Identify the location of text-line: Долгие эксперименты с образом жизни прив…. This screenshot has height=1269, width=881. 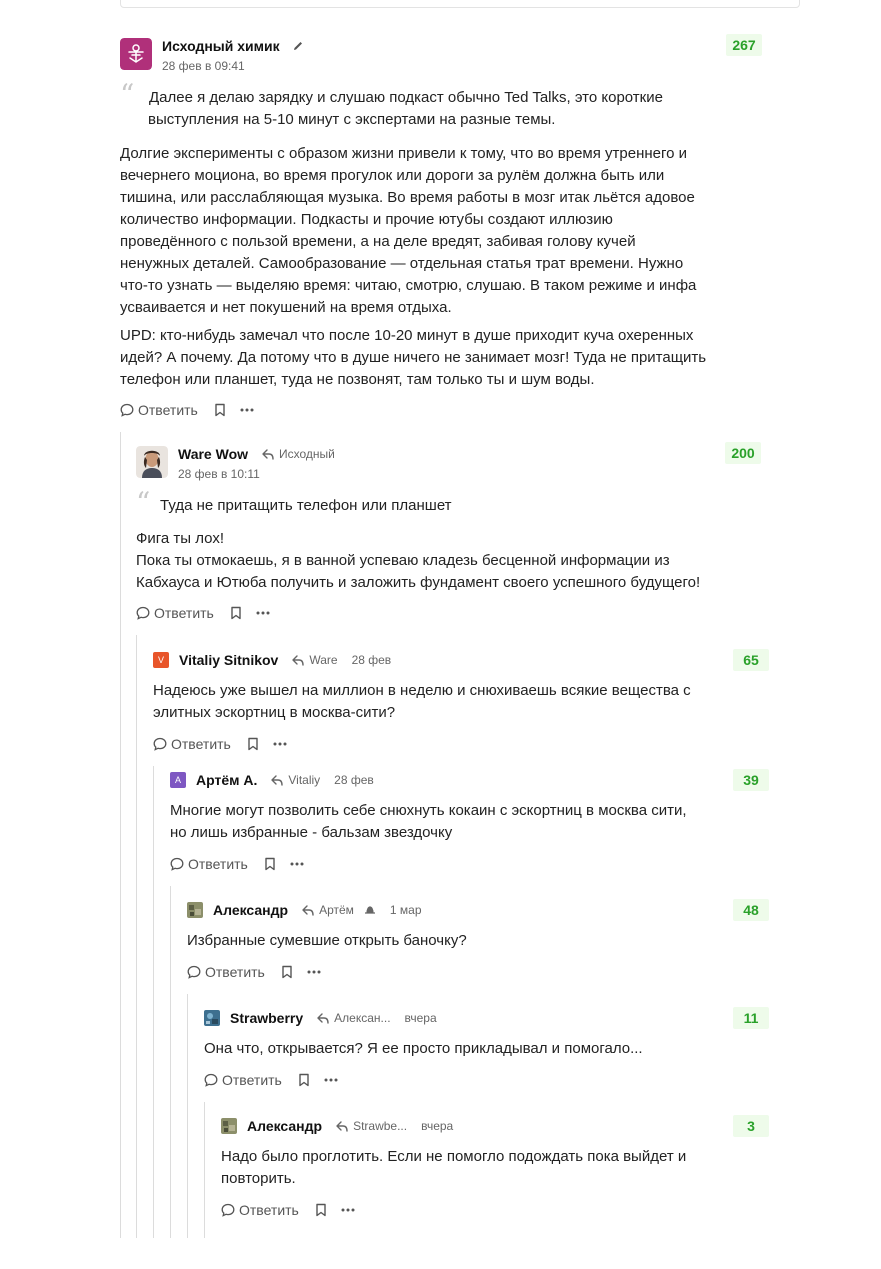
(404, 153).